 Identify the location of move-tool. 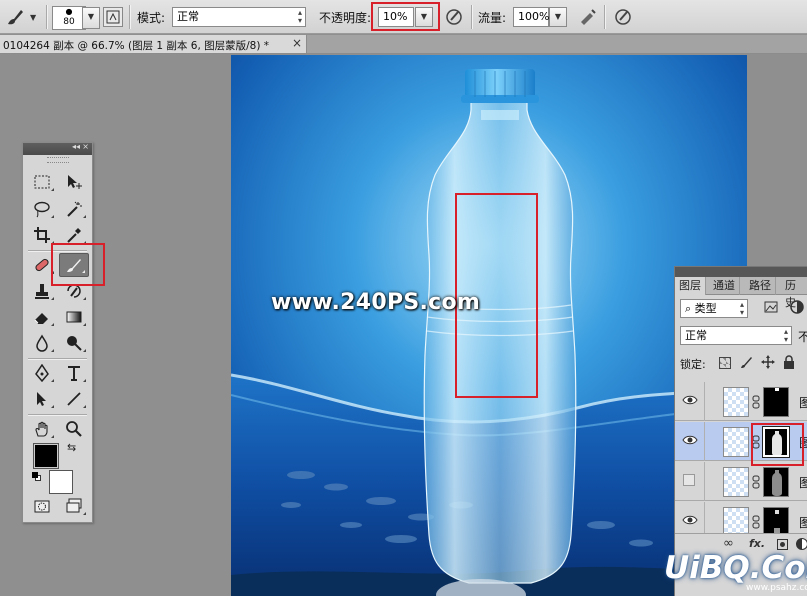
(74, 182).